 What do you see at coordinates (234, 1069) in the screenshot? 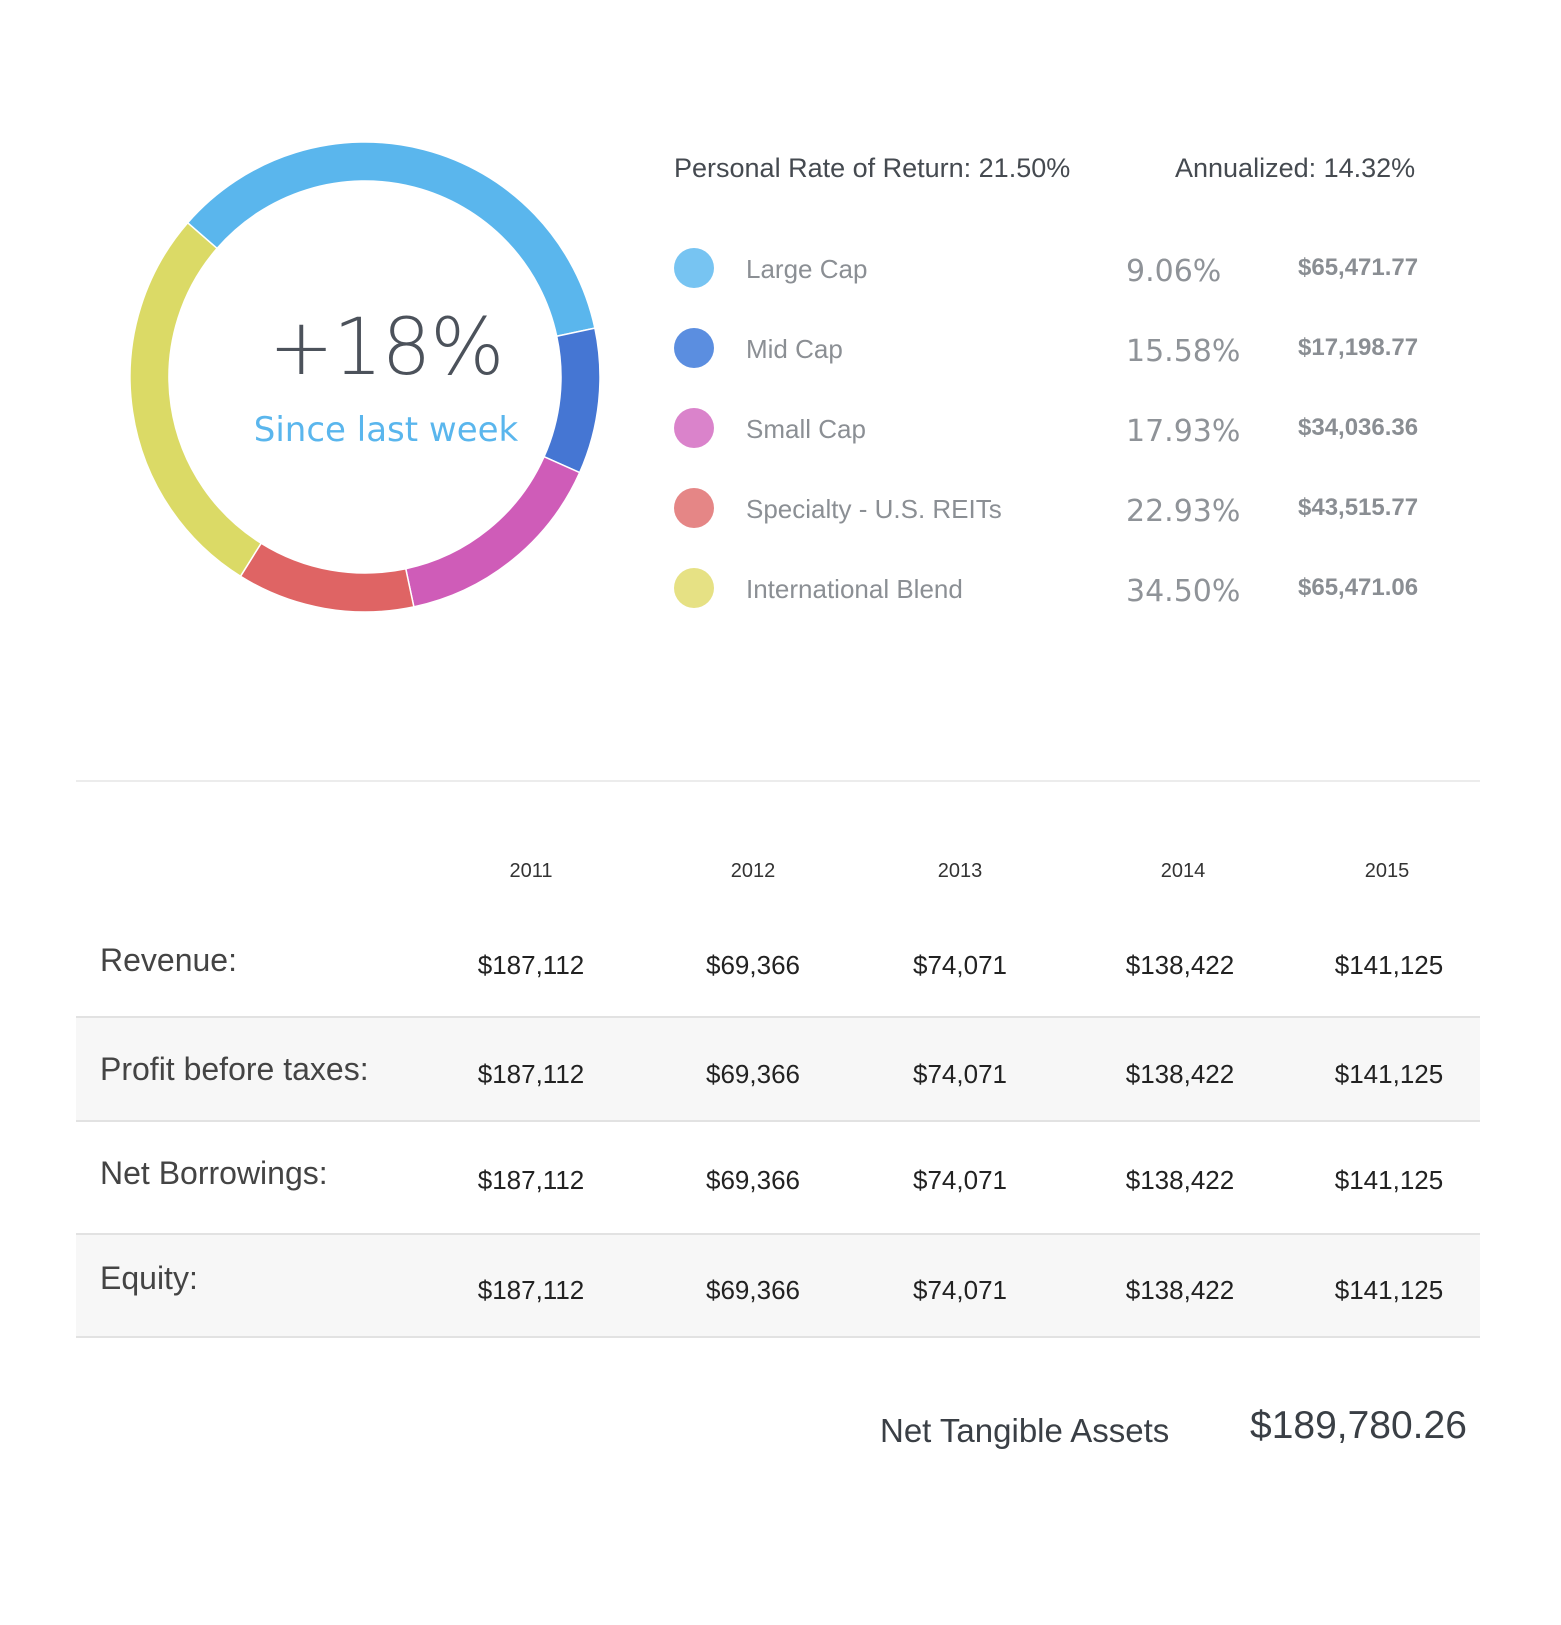
I see `row-label: Profit before taxes:` at bounding box center [234, 1069].